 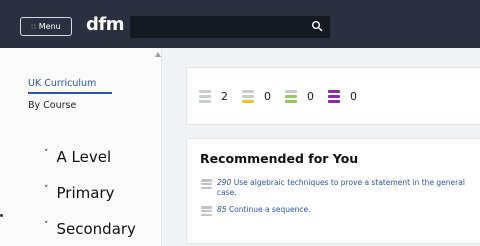 I want to click on tab-by-course: By Course, so click(x=52, y=105).